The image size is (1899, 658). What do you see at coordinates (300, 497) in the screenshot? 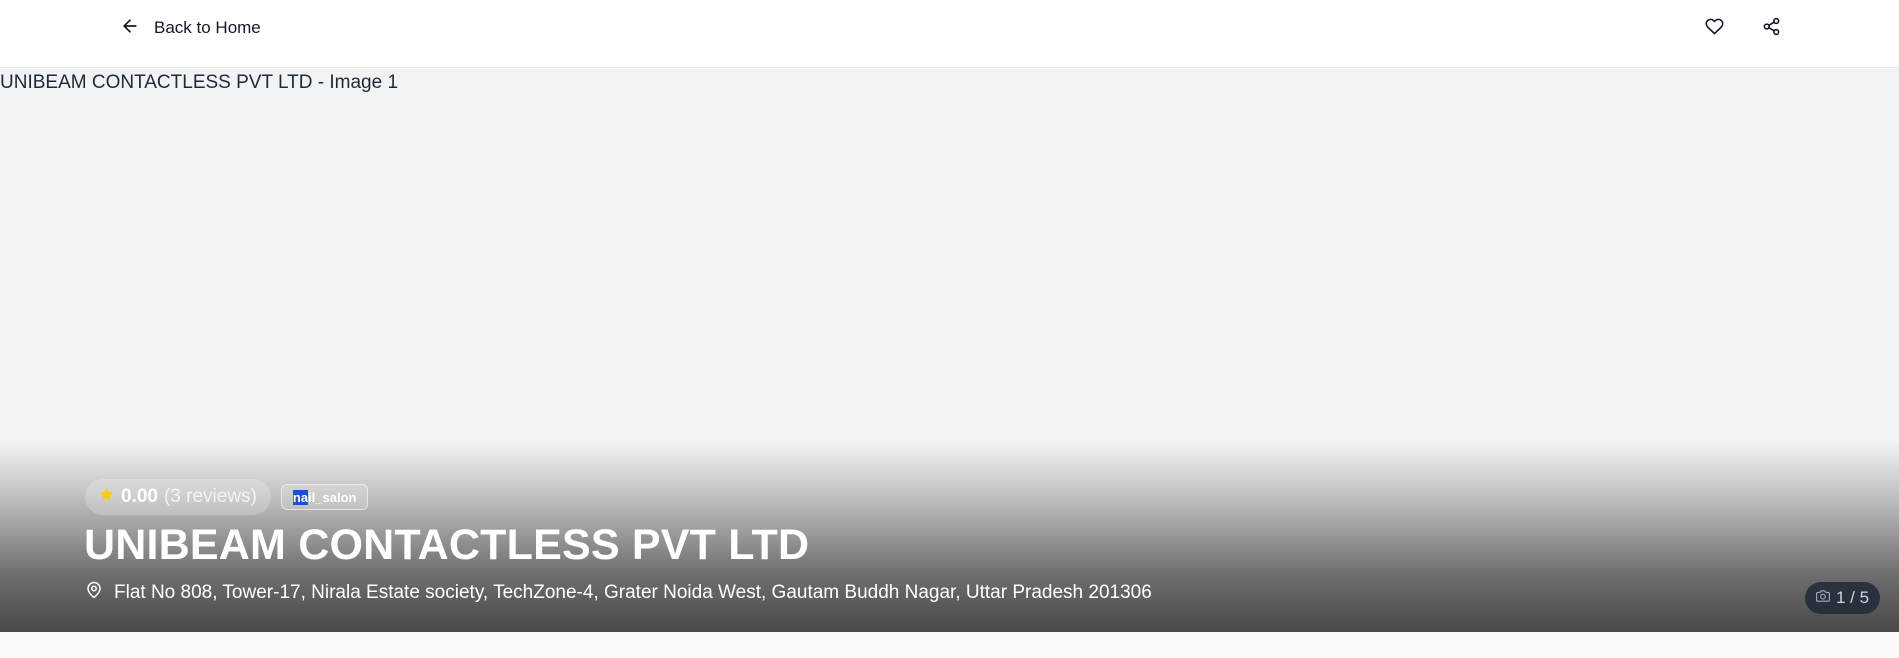
I see `category-selected-text: na` at bounding box center [300, 497].